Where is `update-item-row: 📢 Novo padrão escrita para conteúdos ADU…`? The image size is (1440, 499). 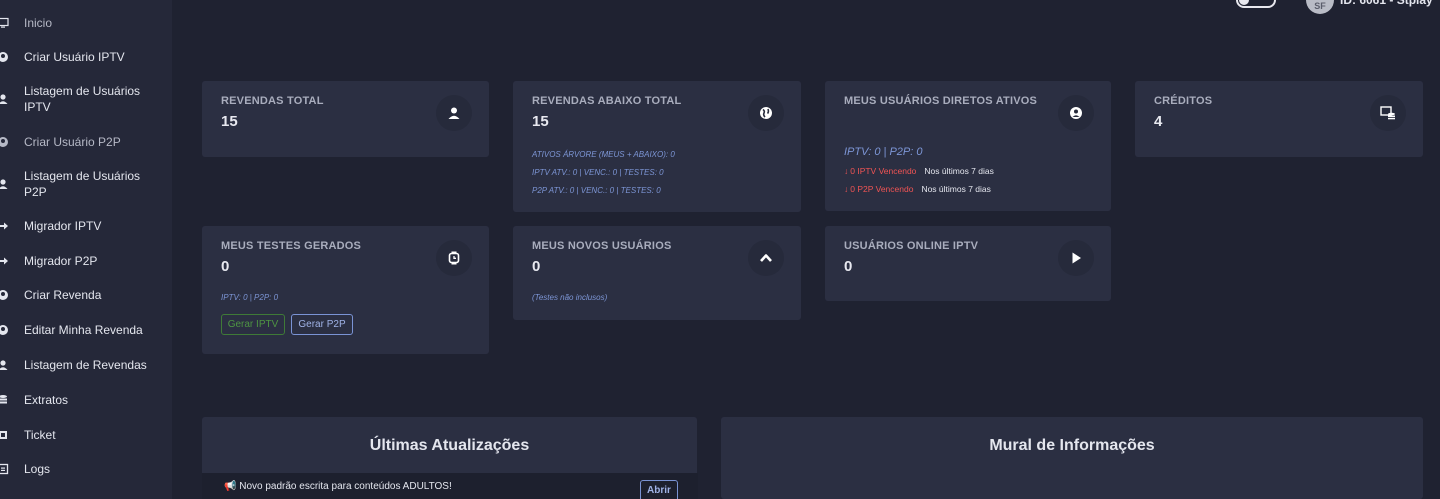 update-item-row: 📢 Novo padrão escrita para conteúdos ADU… is located at coordinates (338, 486).